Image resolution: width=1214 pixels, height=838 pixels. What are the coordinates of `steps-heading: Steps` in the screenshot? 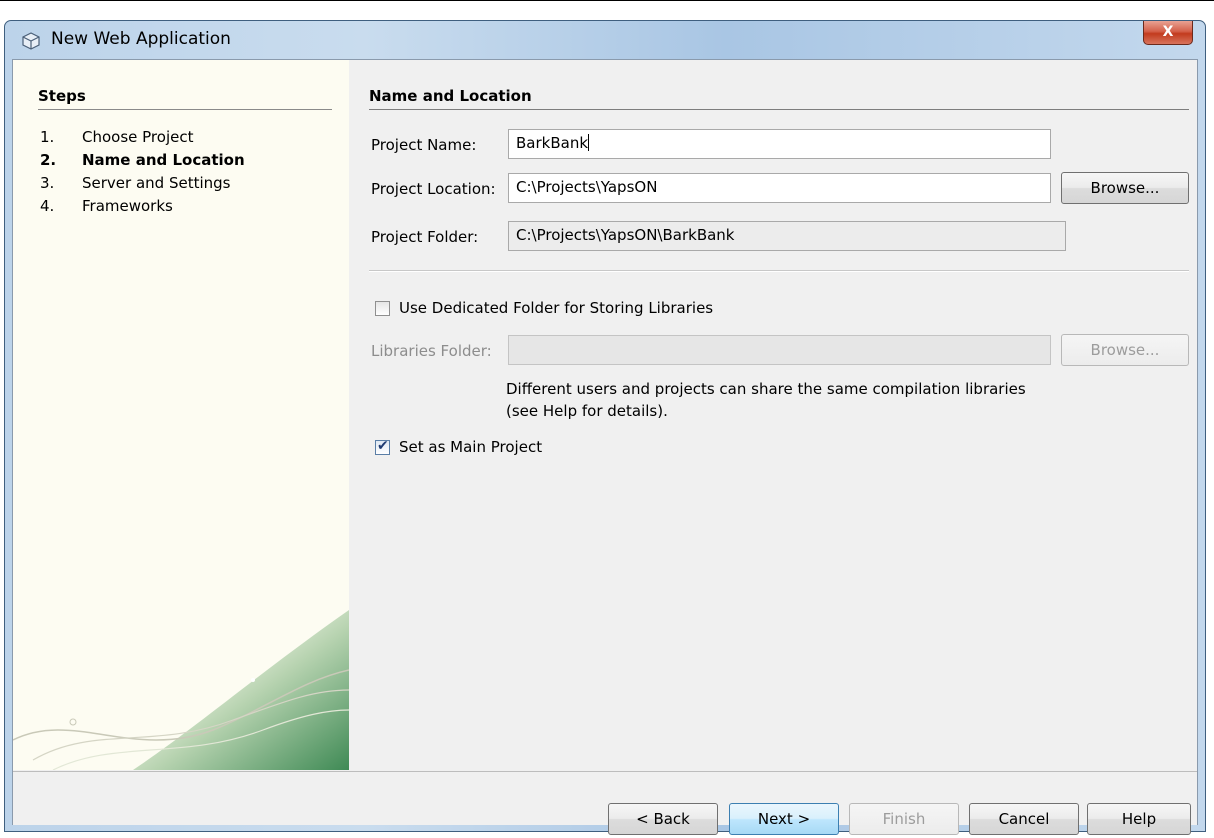 It's located at (185, 98).